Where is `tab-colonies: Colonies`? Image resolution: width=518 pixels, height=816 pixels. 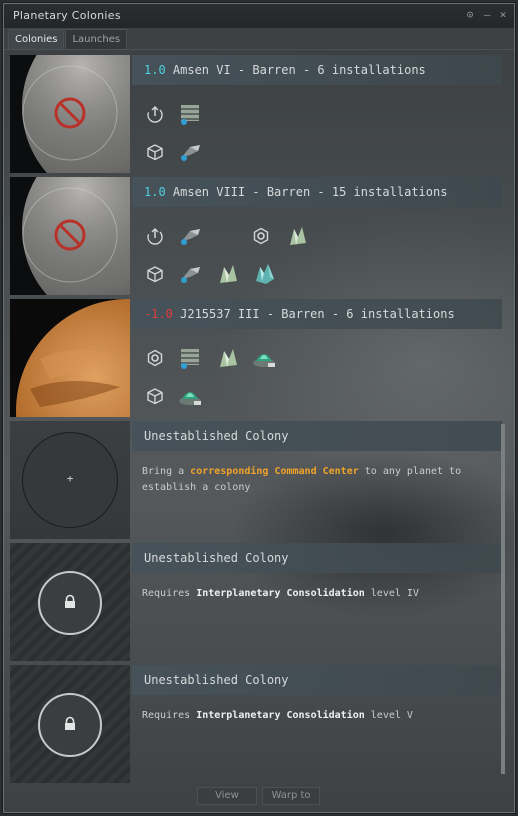
tab-colonies: Colonies is located at coordinates (36, 39).